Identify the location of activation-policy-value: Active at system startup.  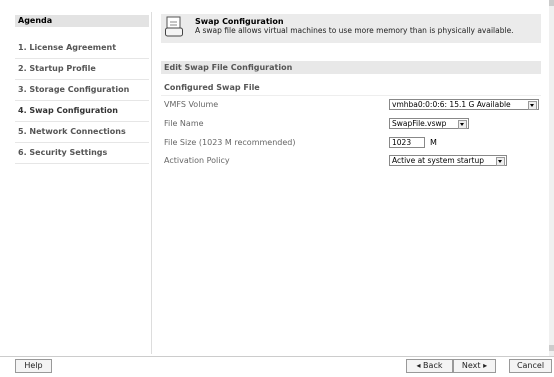
(438, 160).